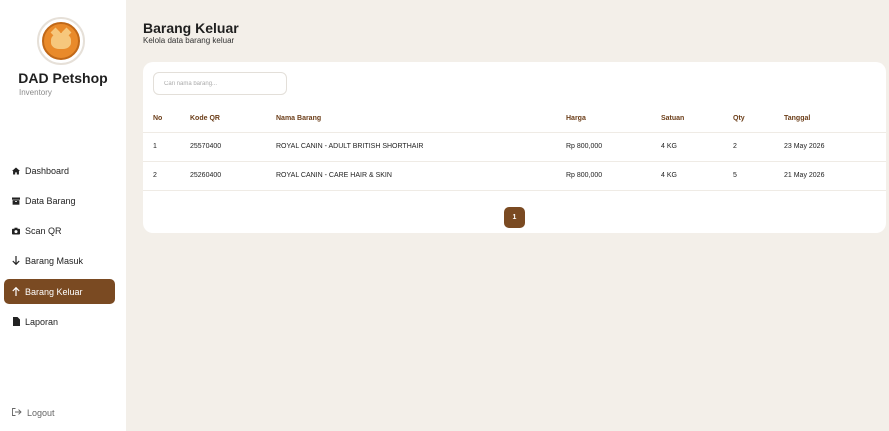 This screenshot has width=889, height=431. I want to click on column-header-no: No, so click(166, 119).